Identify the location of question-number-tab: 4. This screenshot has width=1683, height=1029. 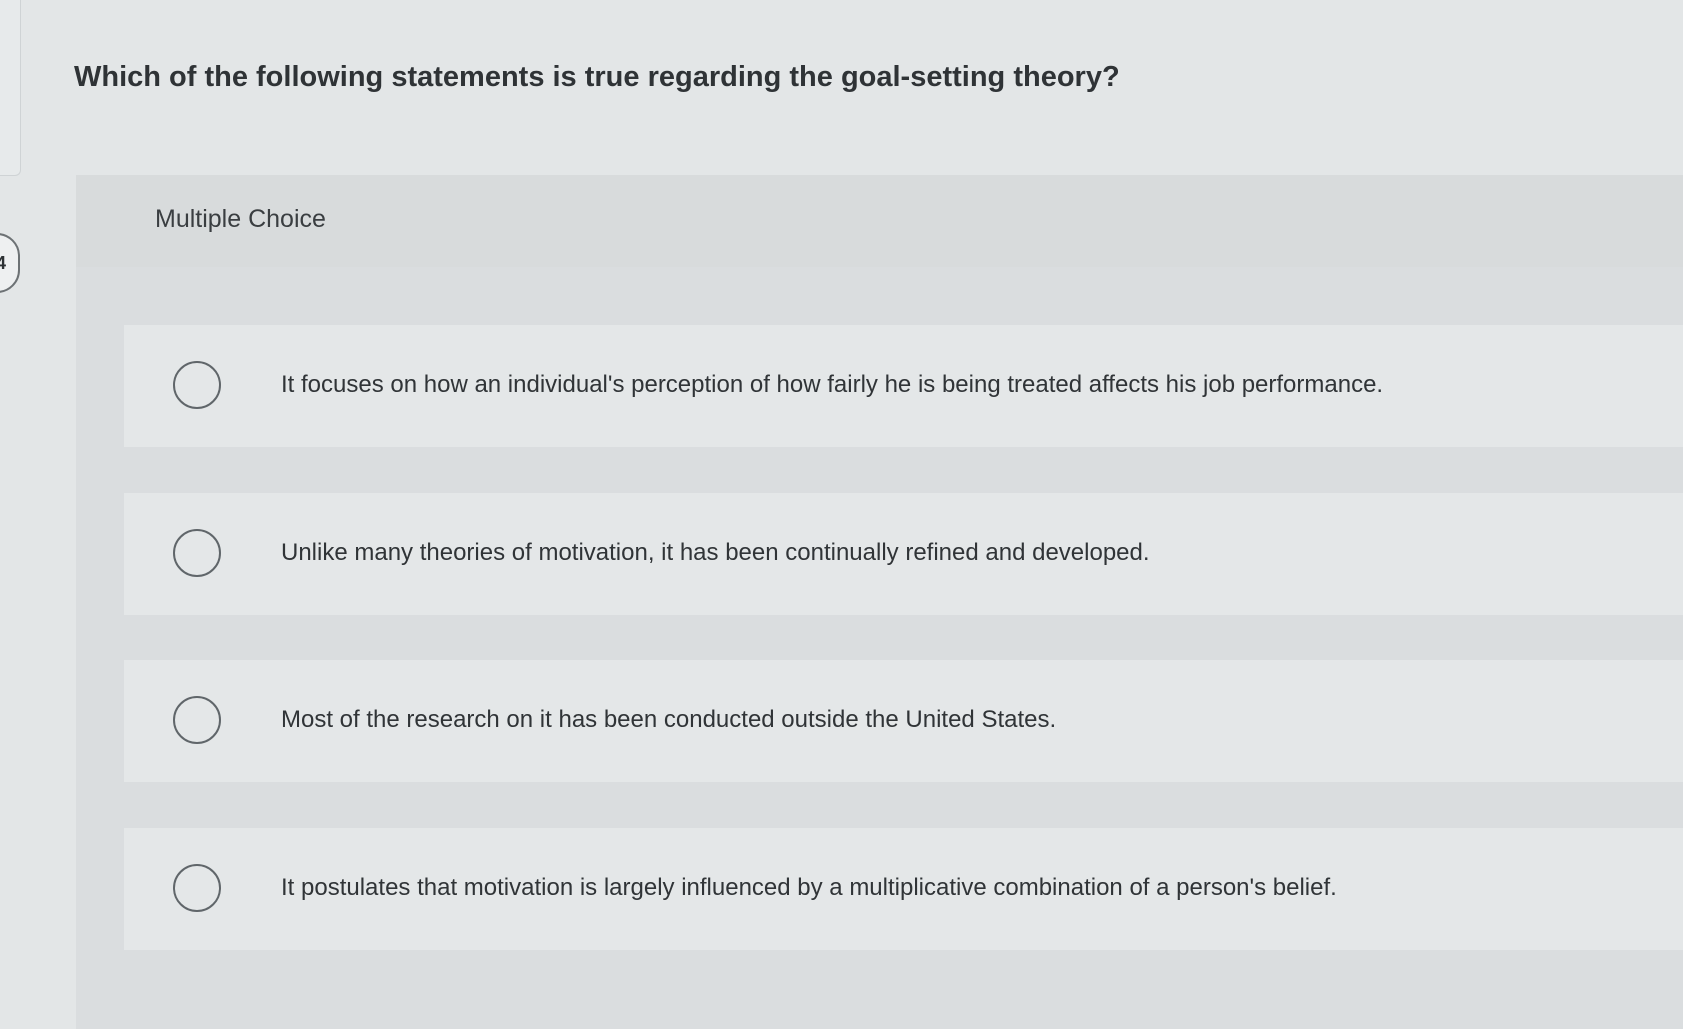
(10, 263).